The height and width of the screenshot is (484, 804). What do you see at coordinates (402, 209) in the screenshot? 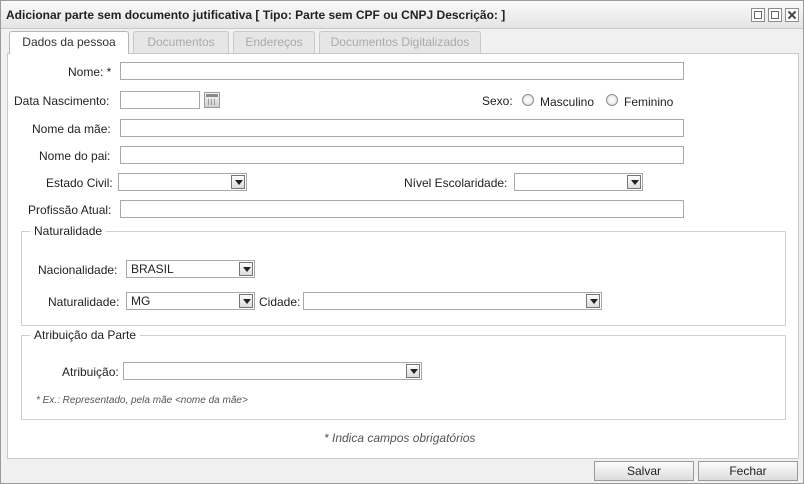
I see `profissao-input` at bounding box center [402, 209].